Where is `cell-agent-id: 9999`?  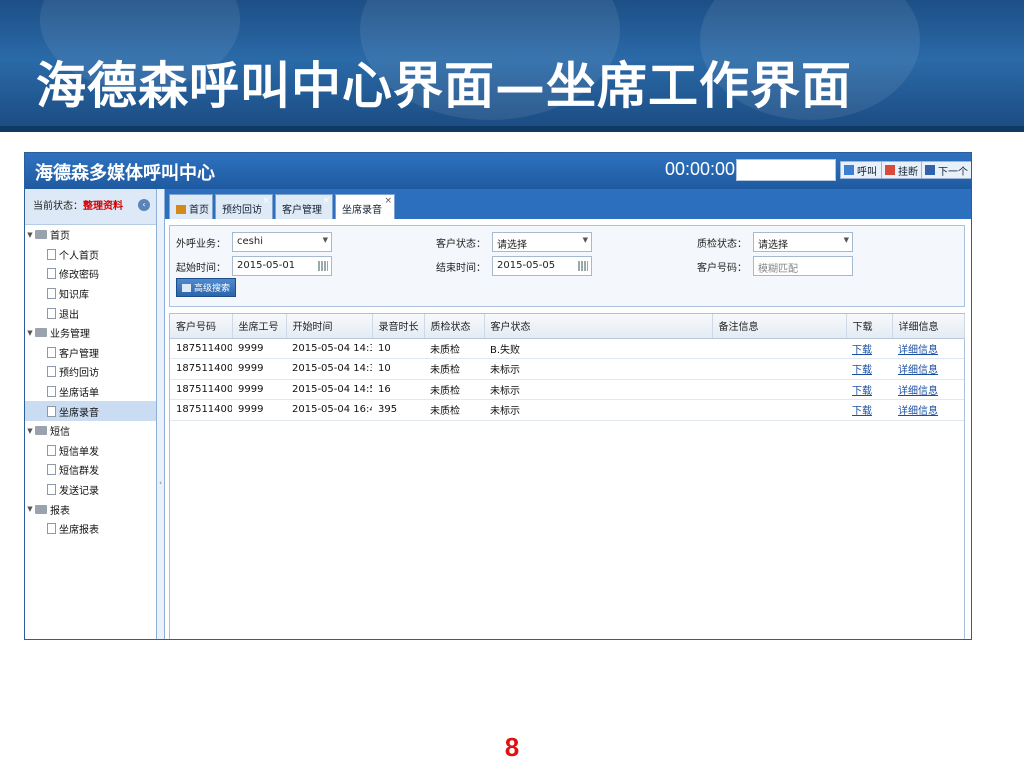 cell-agent-id: 9999 is located at coordinates (259, 369).